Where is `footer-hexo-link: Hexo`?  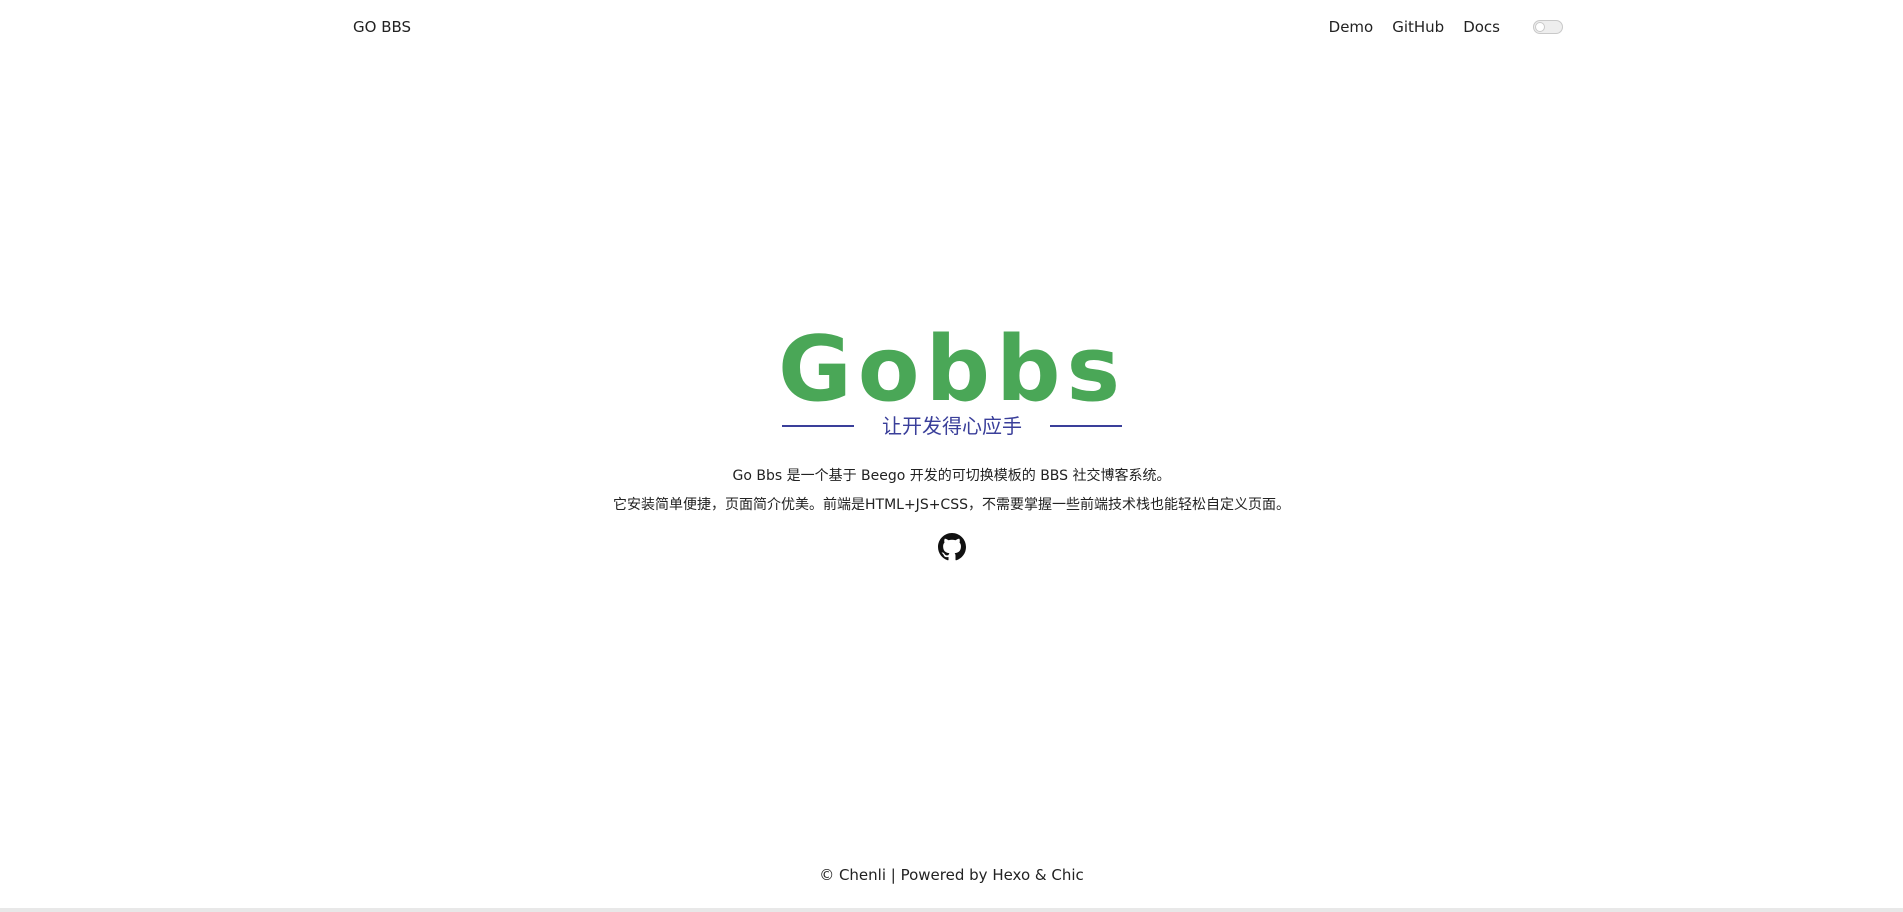
footer-hexo-link: Hexo is located at coordinates (1011, 875).